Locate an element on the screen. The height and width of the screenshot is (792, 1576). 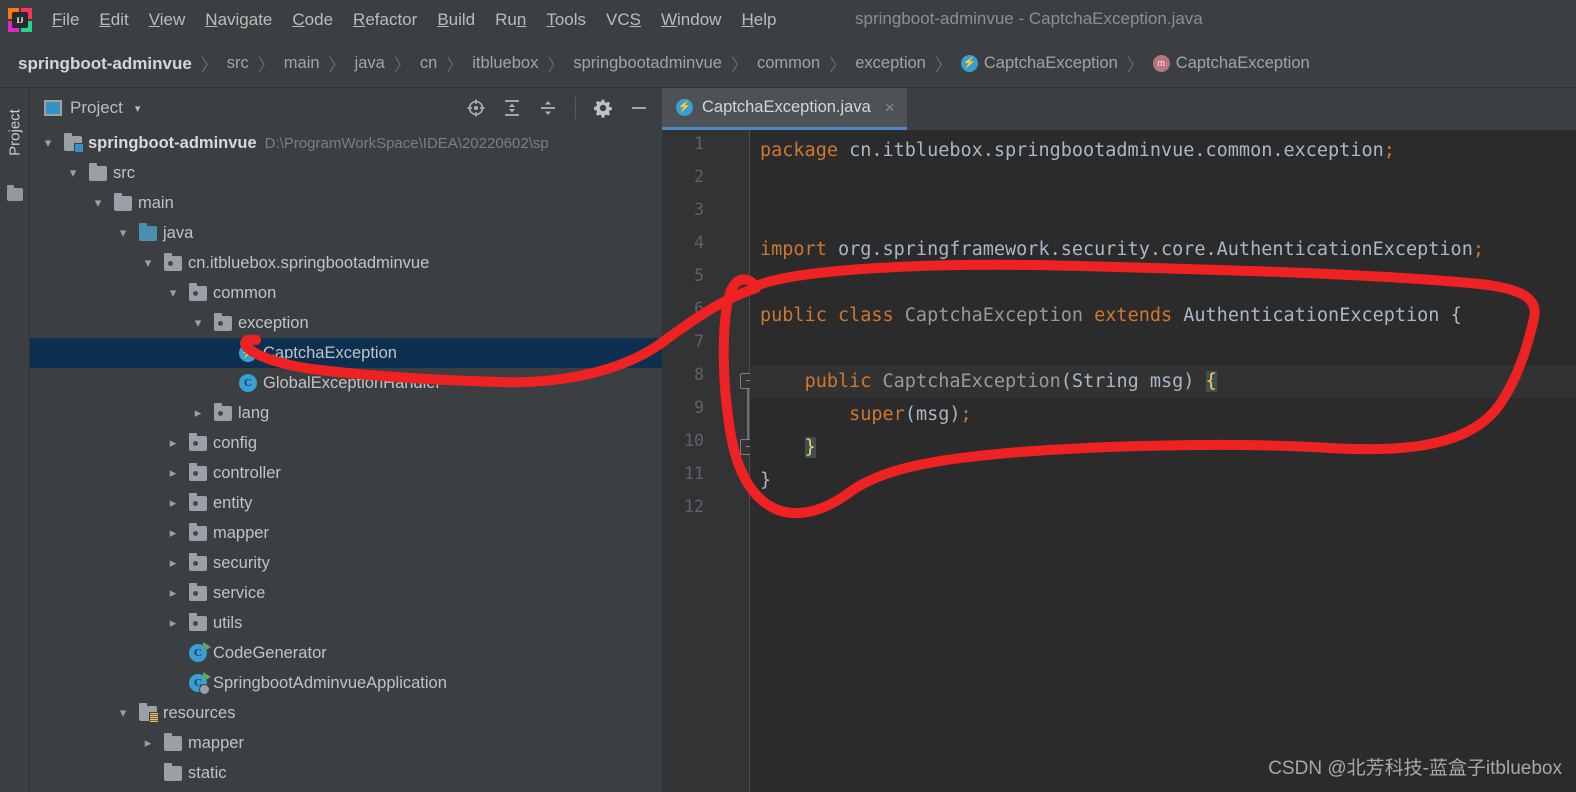
breadcrumb-label: springboot-adminvue is located at coordinates (105, 63).